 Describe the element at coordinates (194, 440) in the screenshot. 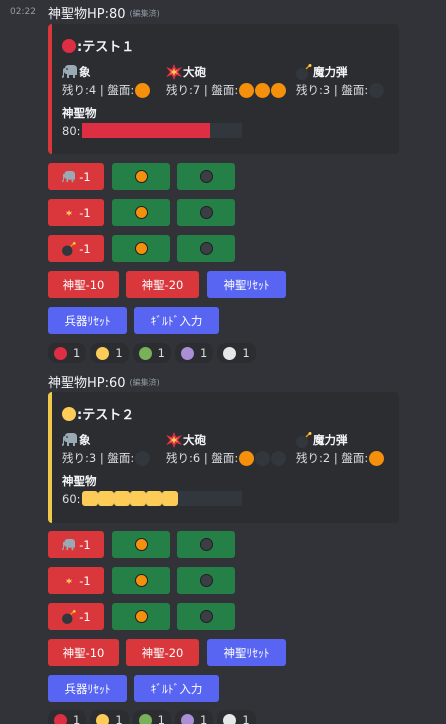

I see `field-name: 大砲` at that location.